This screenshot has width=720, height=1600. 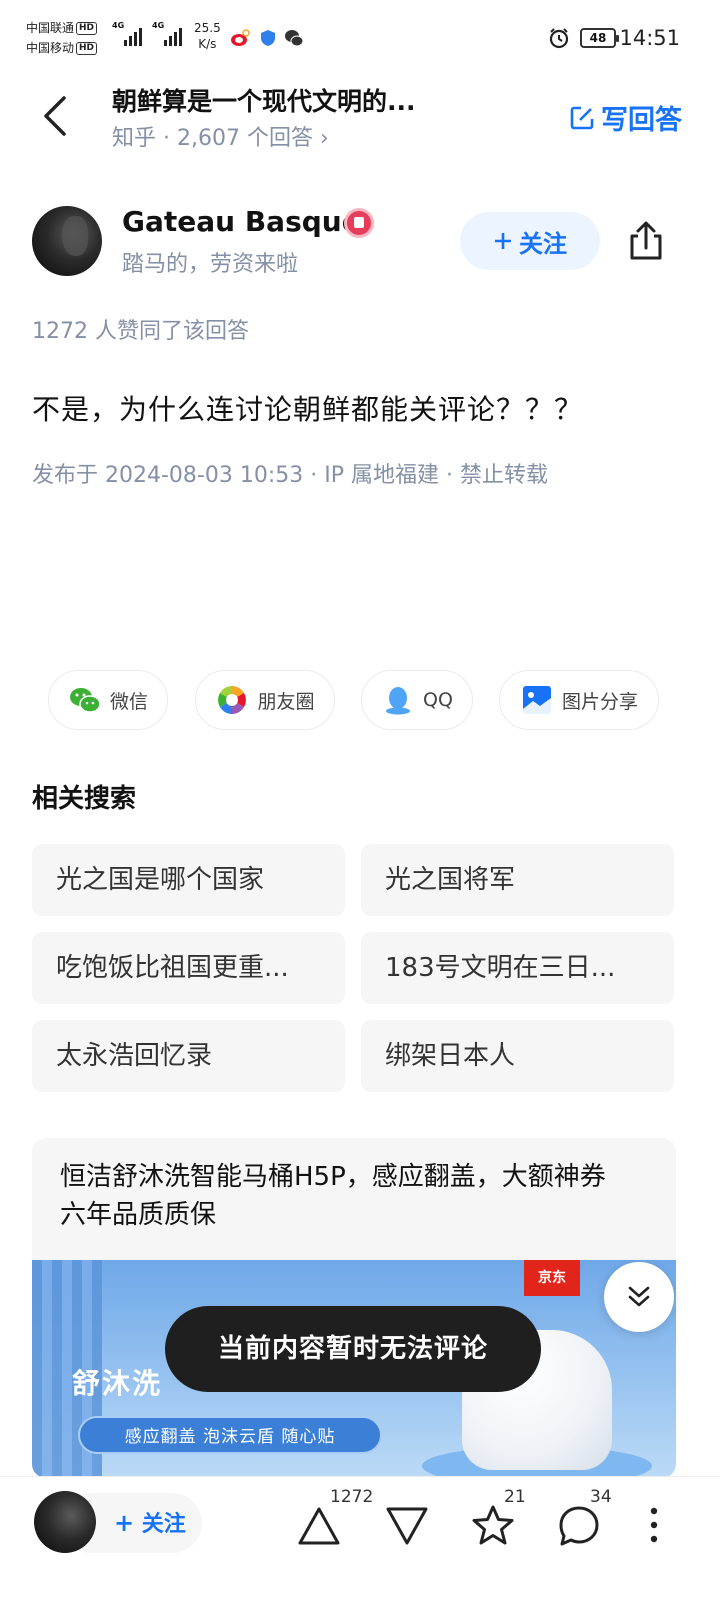 What do you see at coordinates (50, 28) in the screenshot?
I see `carrier-1: 中国联通` at bounding box center [50, 28].